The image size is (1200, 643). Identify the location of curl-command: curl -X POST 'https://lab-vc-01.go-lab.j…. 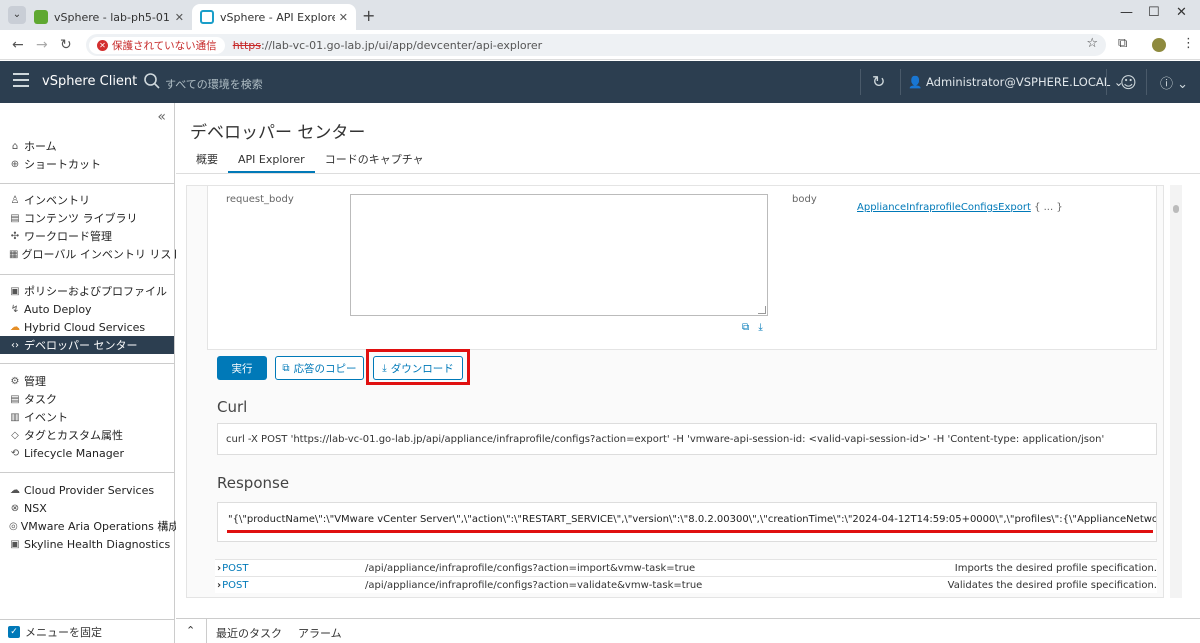
(687, 439).